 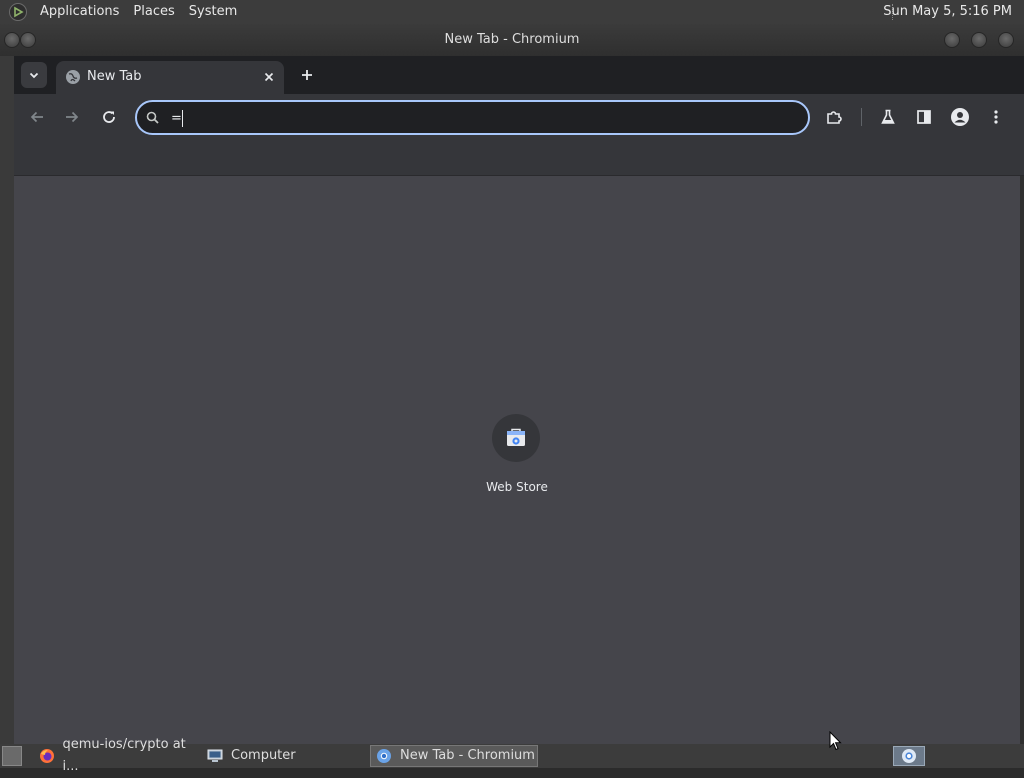 What do you see at coordinates (467, 755) in the screenshot?
I see `task-label: New Tab - Chromium` at bounding box center [467, 755].